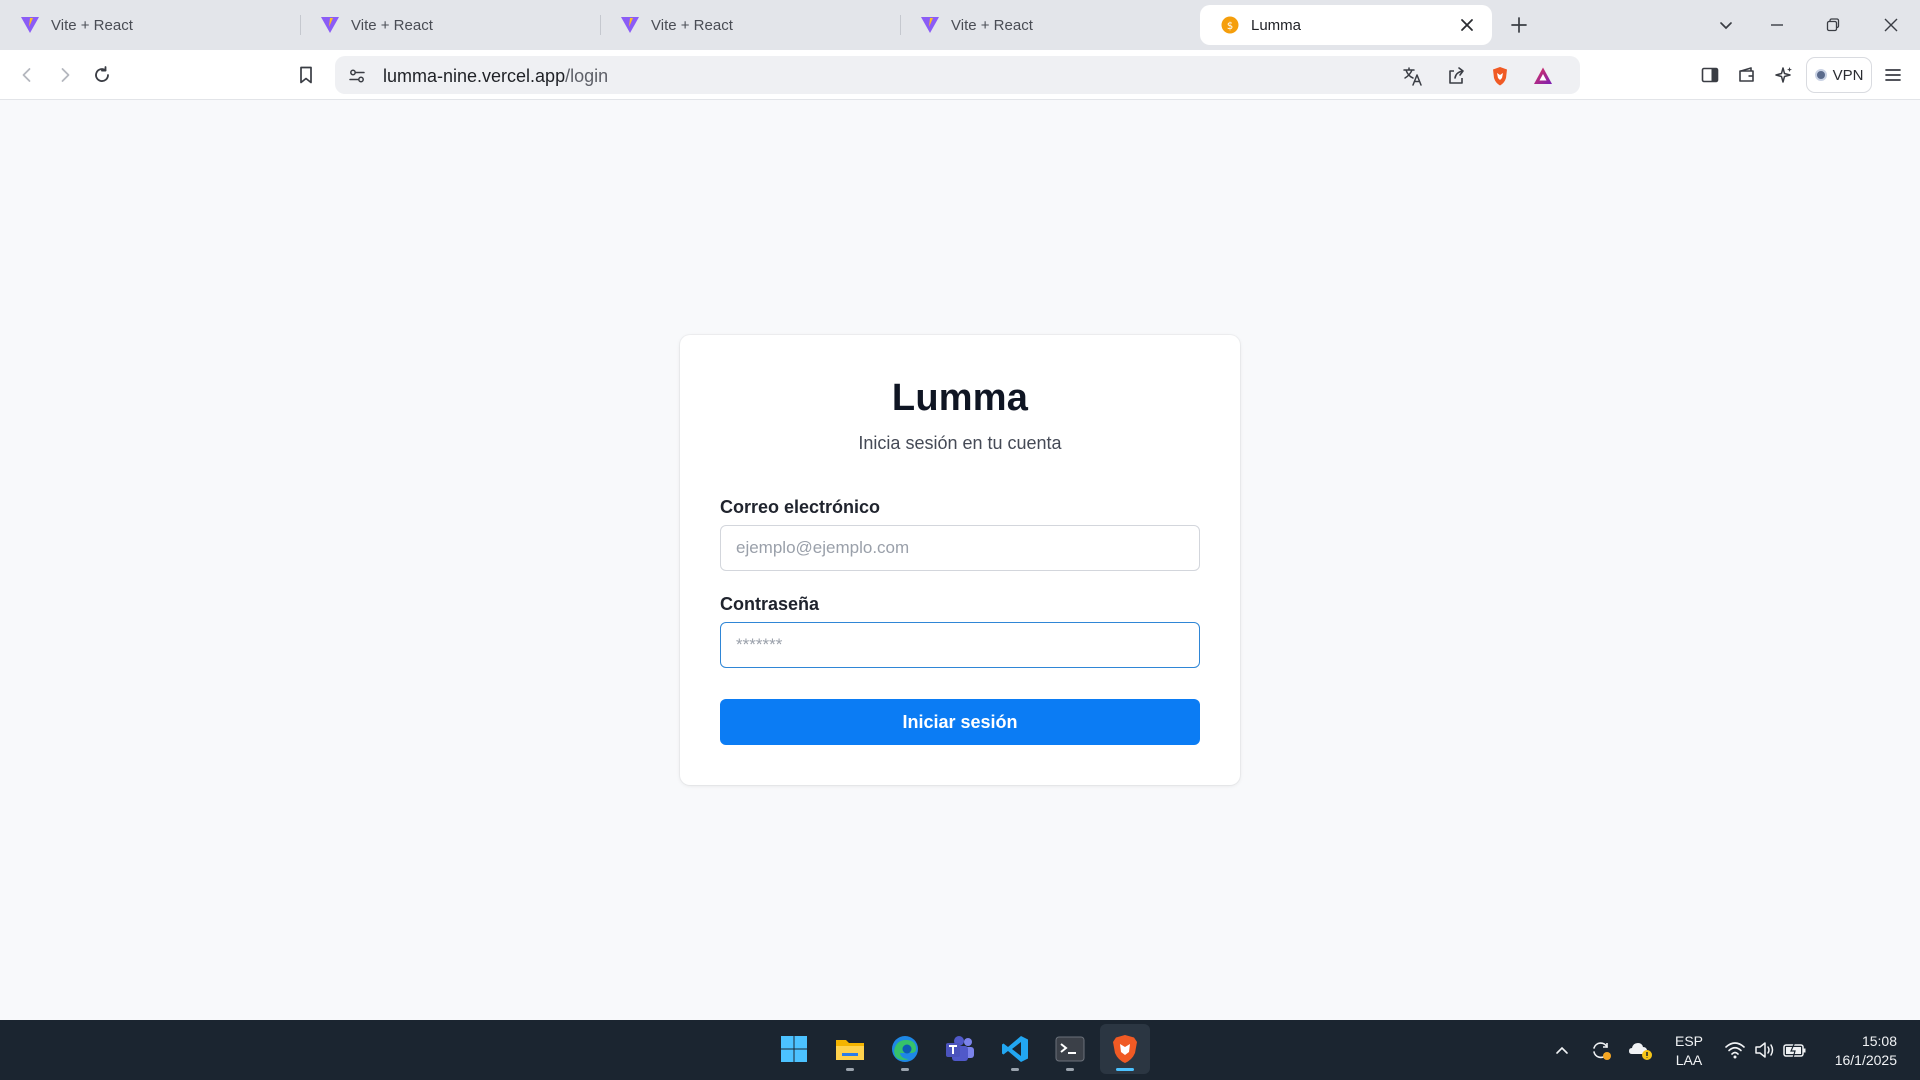 This screenshot has width=1920, height=1080. I want to click on reload-icon, so click(102, 75).